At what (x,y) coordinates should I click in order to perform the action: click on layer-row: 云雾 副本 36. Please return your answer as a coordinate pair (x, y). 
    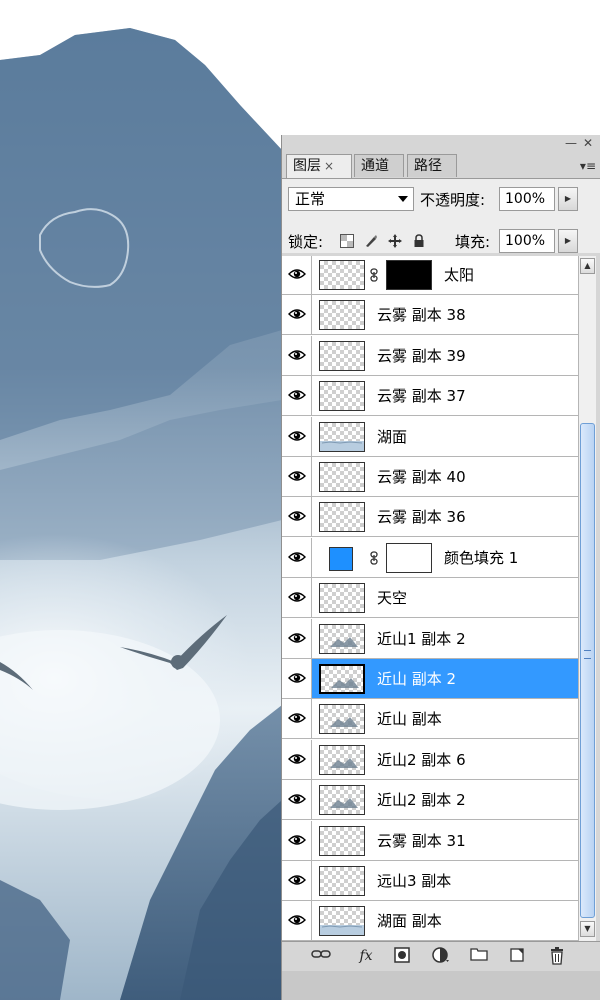
    Looking at the image, I should click on (430, 517).